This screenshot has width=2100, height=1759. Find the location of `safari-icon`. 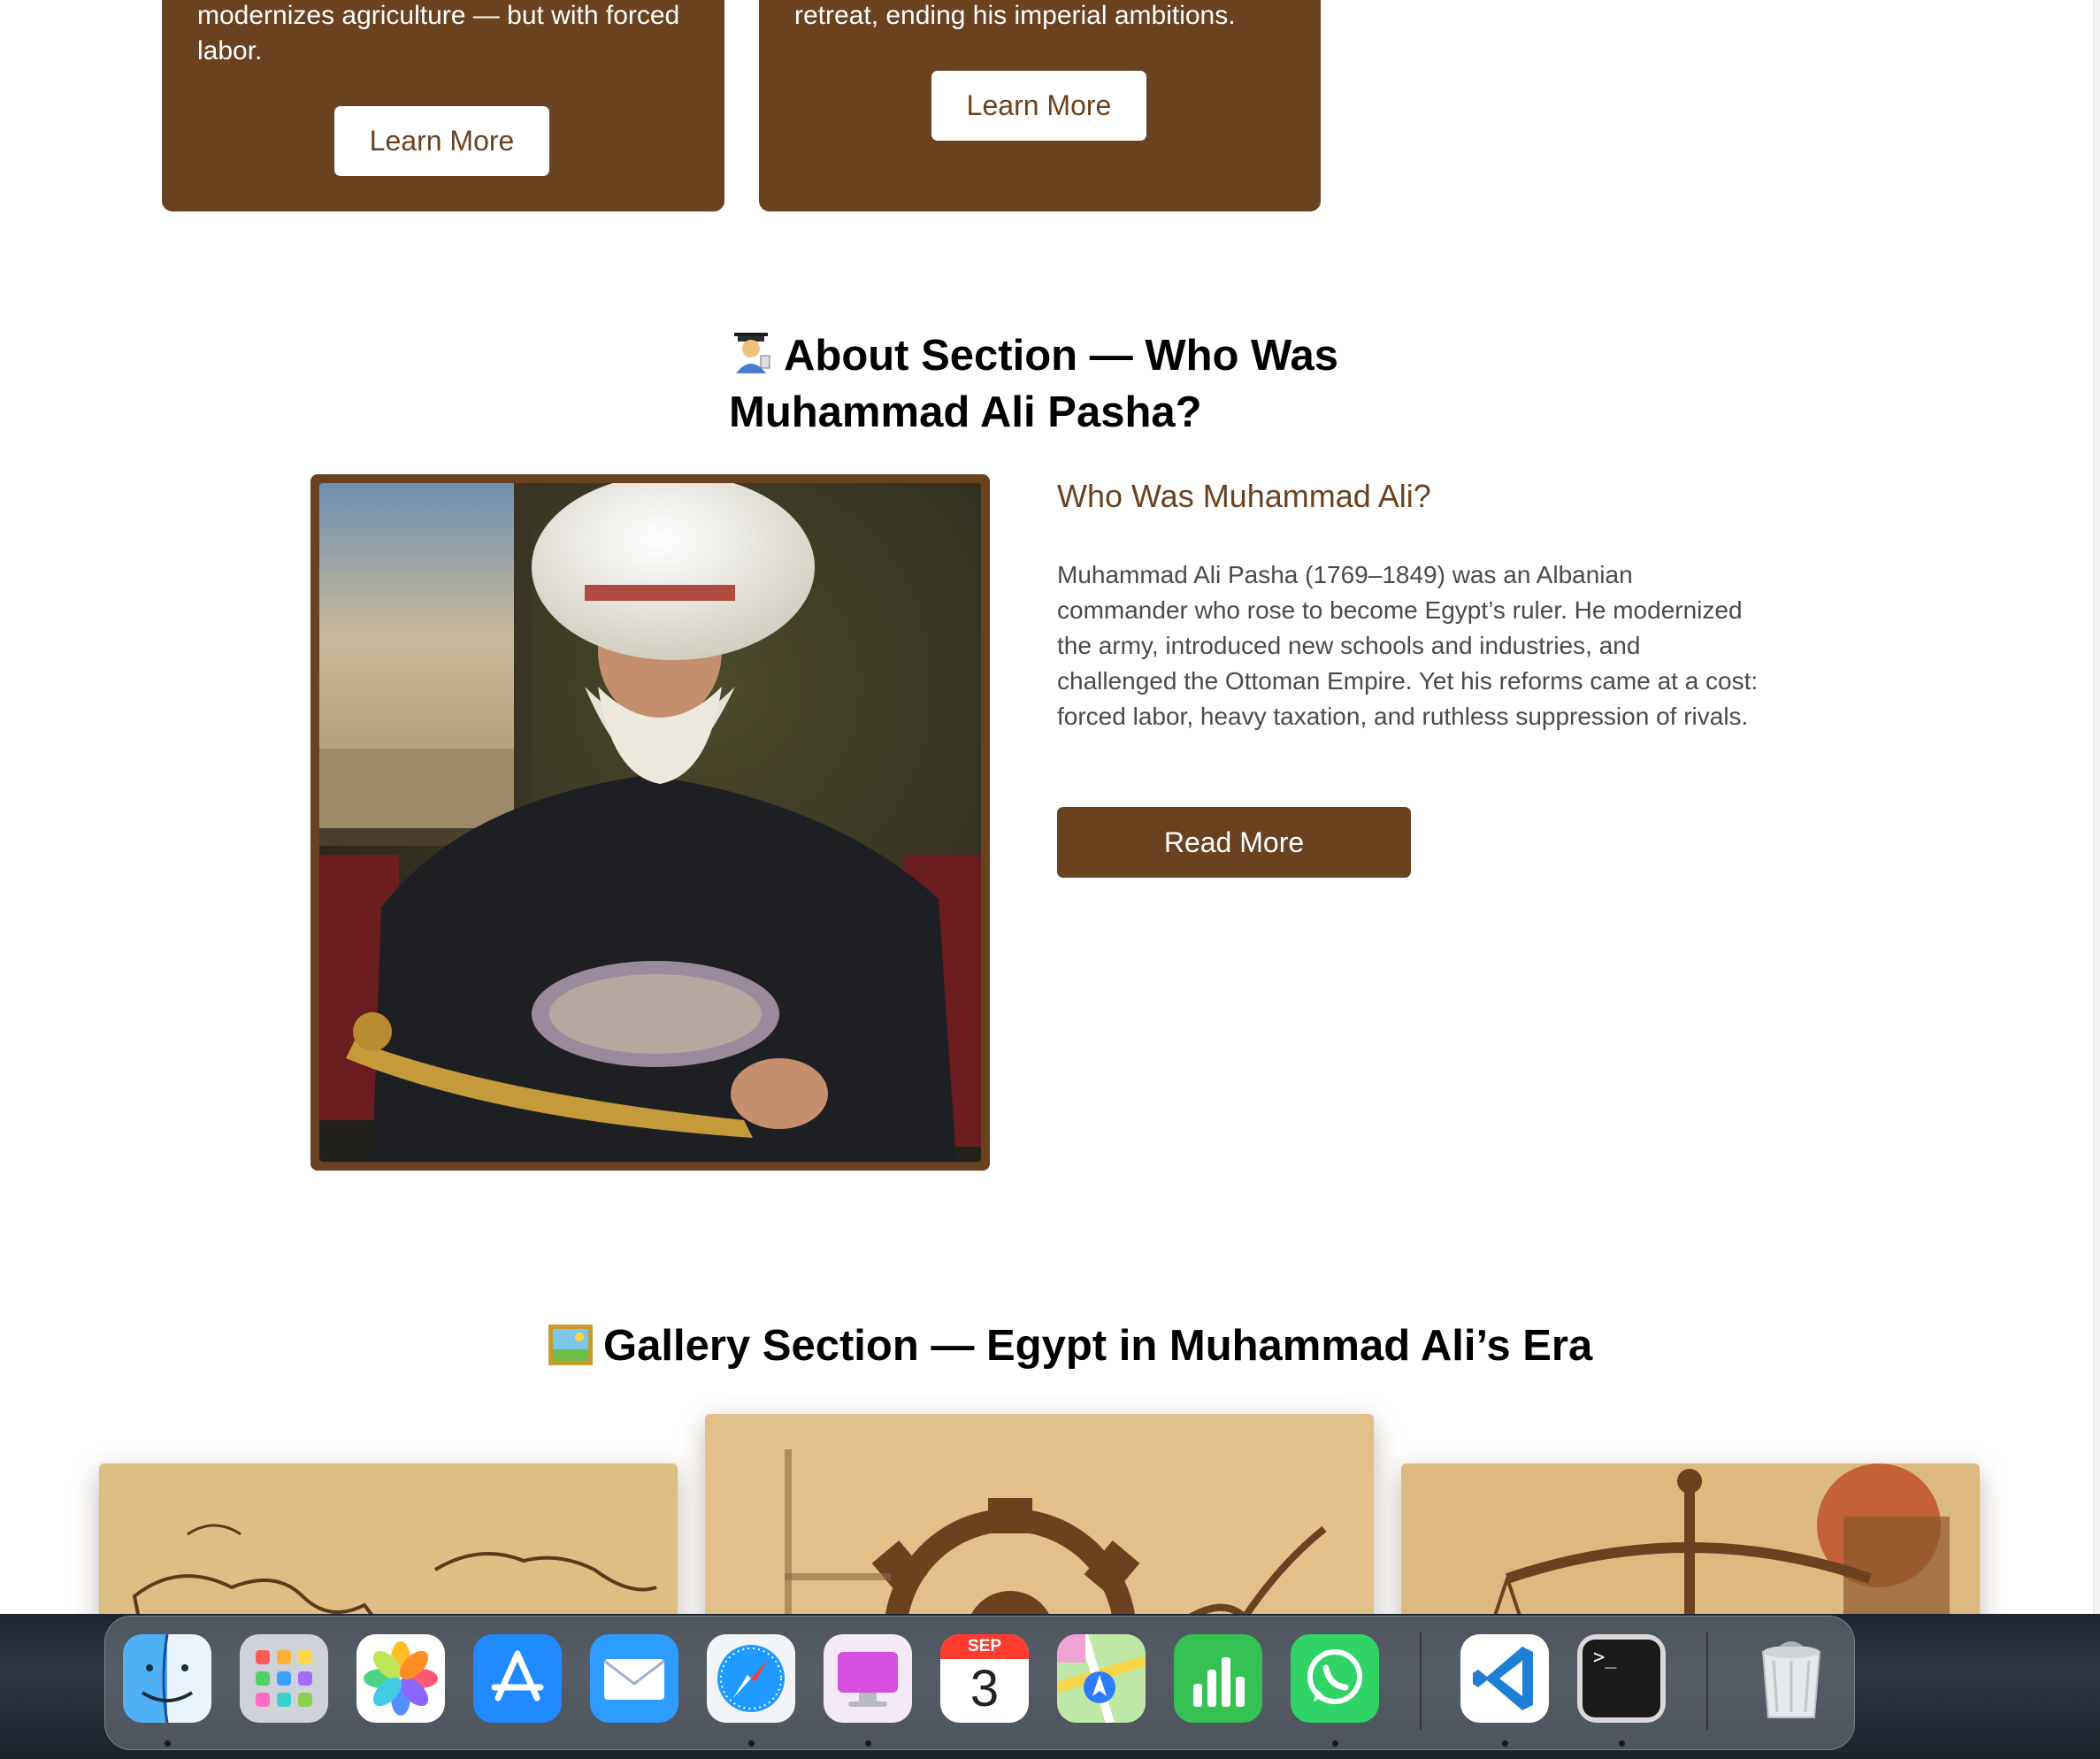

safari-icon is located at coordinates (751, 1679).